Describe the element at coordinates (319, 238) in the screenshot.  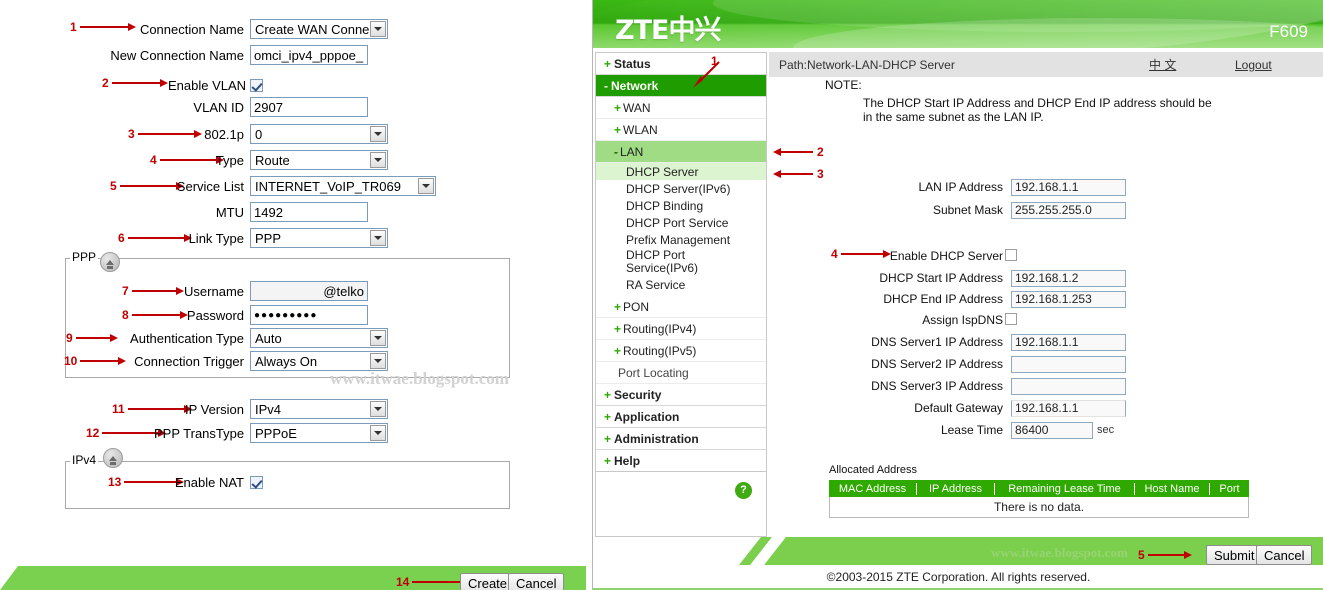
I see `select-link-type: PPP` at that location.